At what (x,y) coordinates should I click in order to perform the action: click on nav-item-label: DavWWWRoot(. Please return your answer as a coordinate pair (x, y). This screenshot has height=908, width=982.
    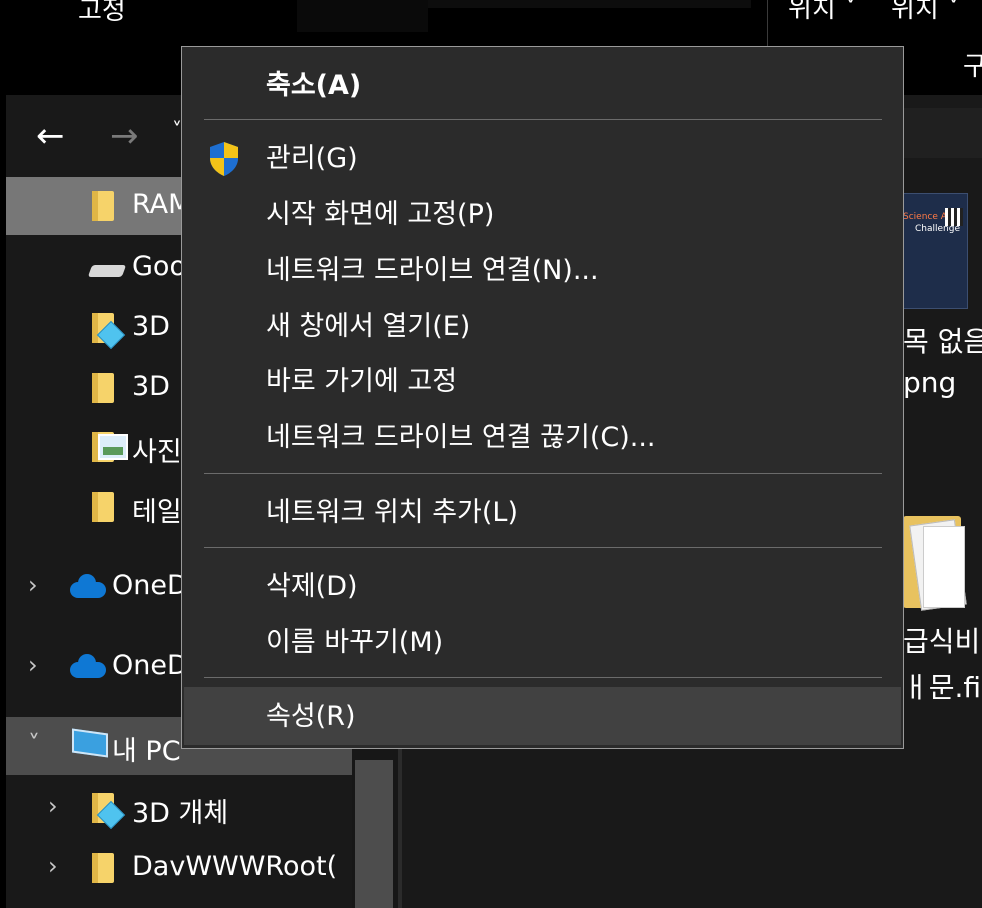
    Looking at the image, I should click on (235, 866).